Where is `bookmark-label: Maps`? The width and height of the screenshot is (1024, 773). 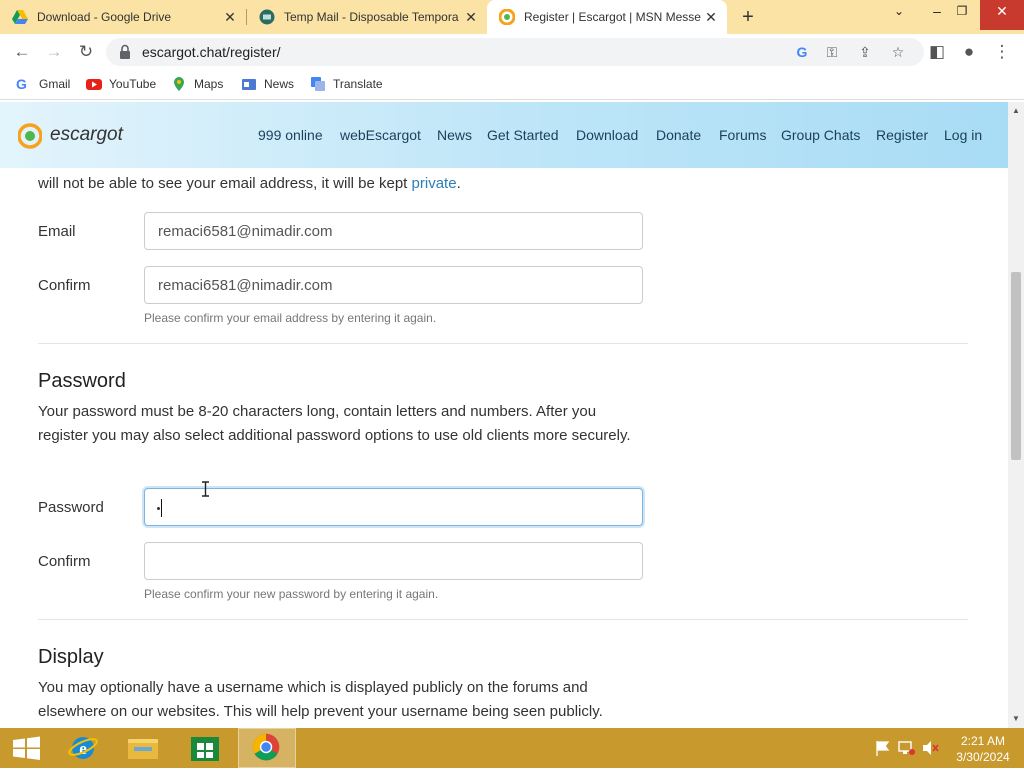 bookmark-label: Maps is located at coordinates (209, 84).